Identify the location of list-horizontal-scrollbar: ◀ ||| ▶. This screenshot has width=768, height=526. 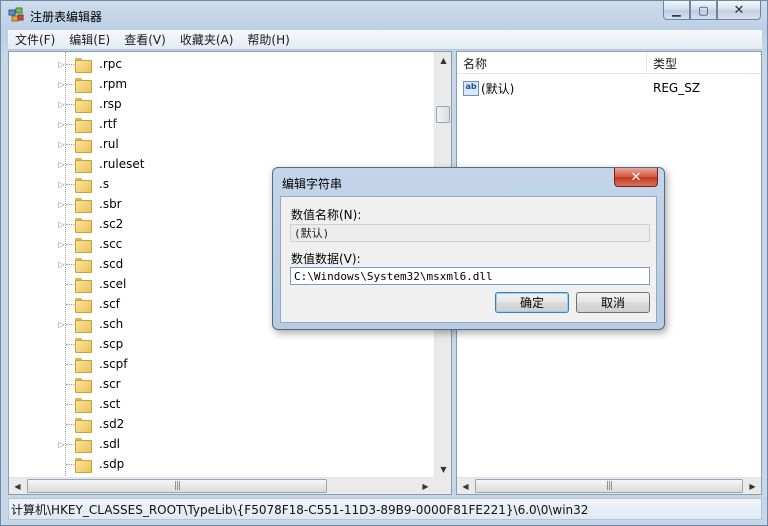
(609, 485).